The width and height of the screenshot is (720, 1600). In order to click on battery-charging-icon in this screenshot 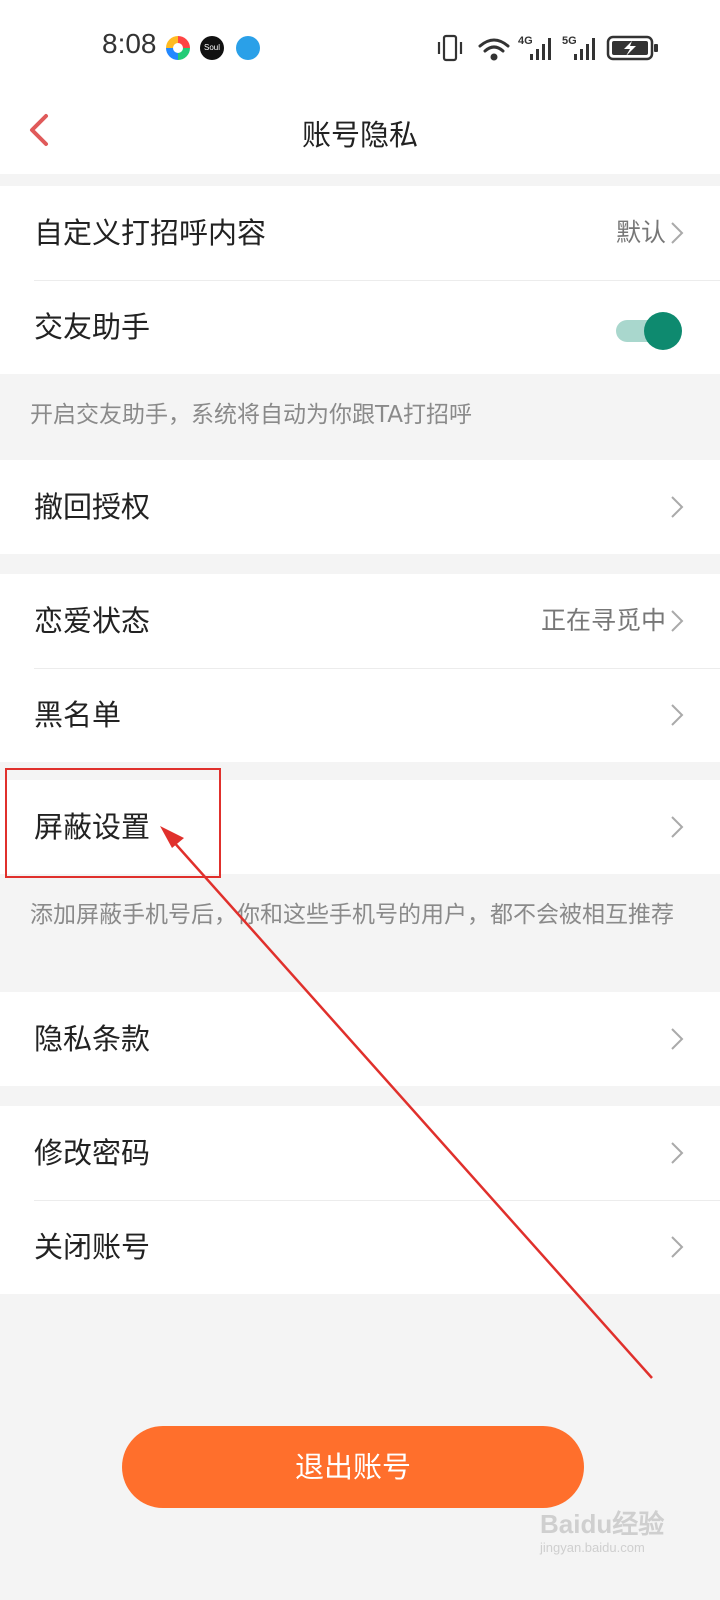, I will do `click(632, 48)`.